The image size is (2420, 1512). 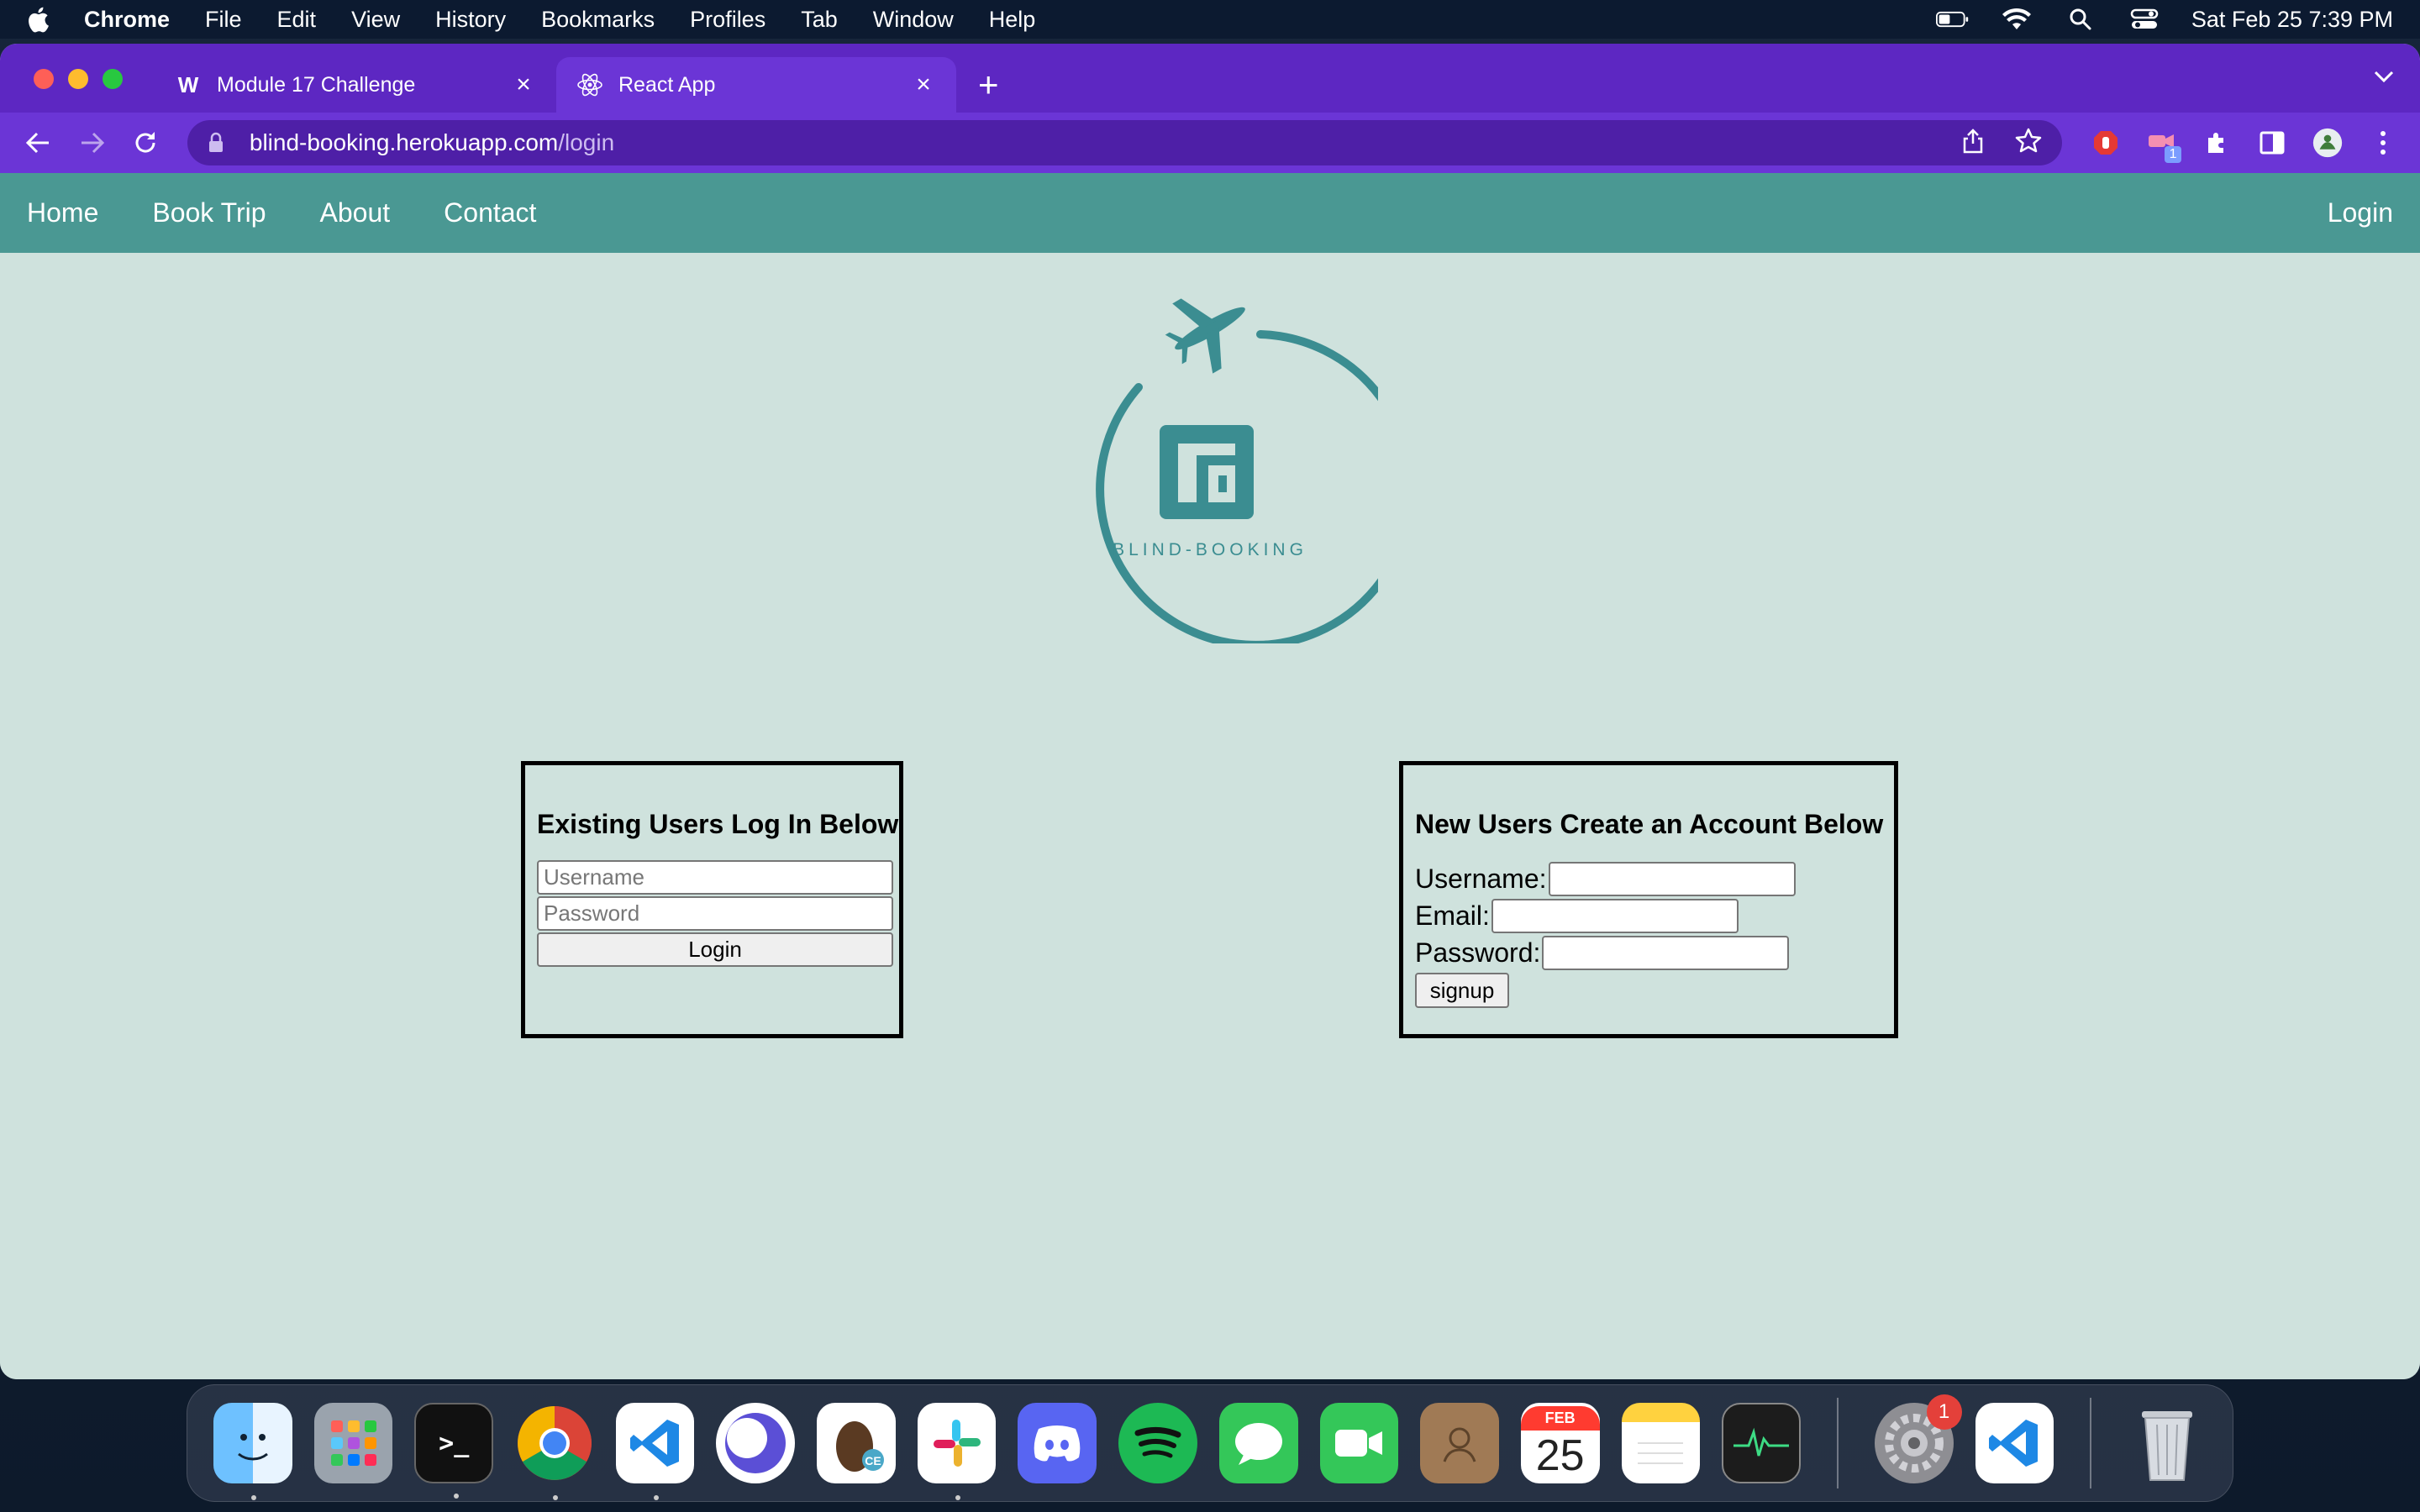 I want to click on spotlight-search-icon, so click(x=2081, y=19).